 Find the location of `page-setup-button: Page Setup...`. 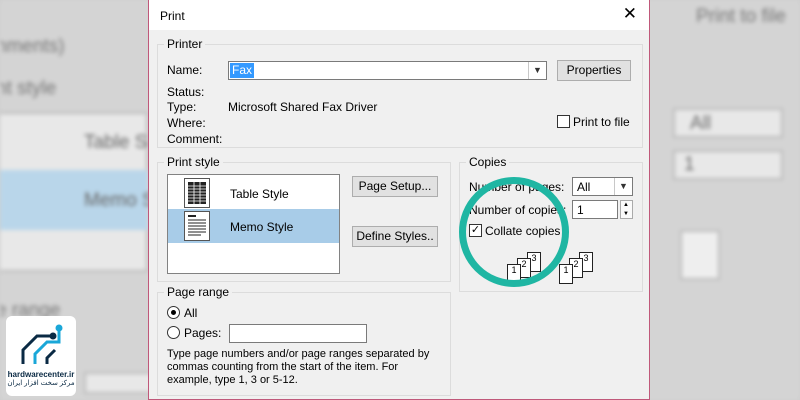

page-setup-button: Page Setup... is located at coordinates (395, 186).